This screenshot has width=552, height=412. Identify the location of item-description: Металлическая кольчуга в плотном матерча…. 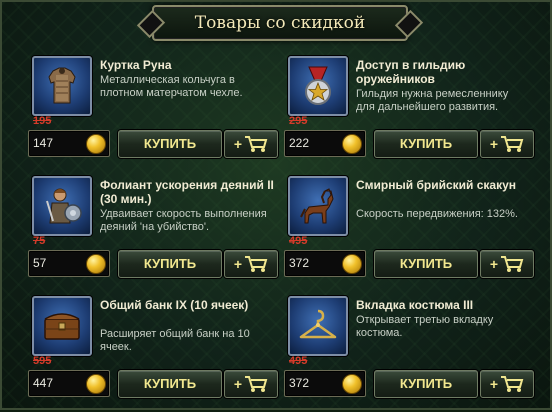
(171, 86).